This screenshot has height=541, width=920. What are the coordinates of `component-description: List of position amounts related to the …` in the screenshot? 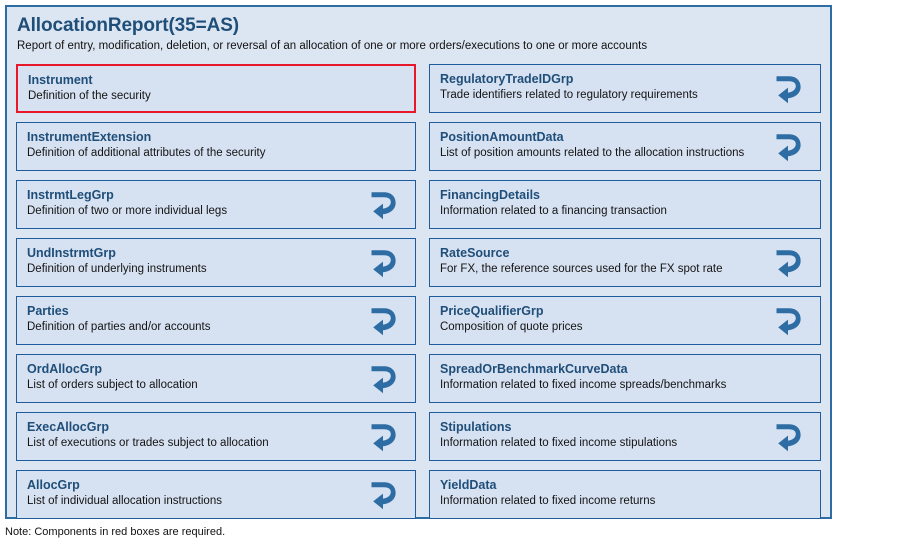 It's located at (592, 153).